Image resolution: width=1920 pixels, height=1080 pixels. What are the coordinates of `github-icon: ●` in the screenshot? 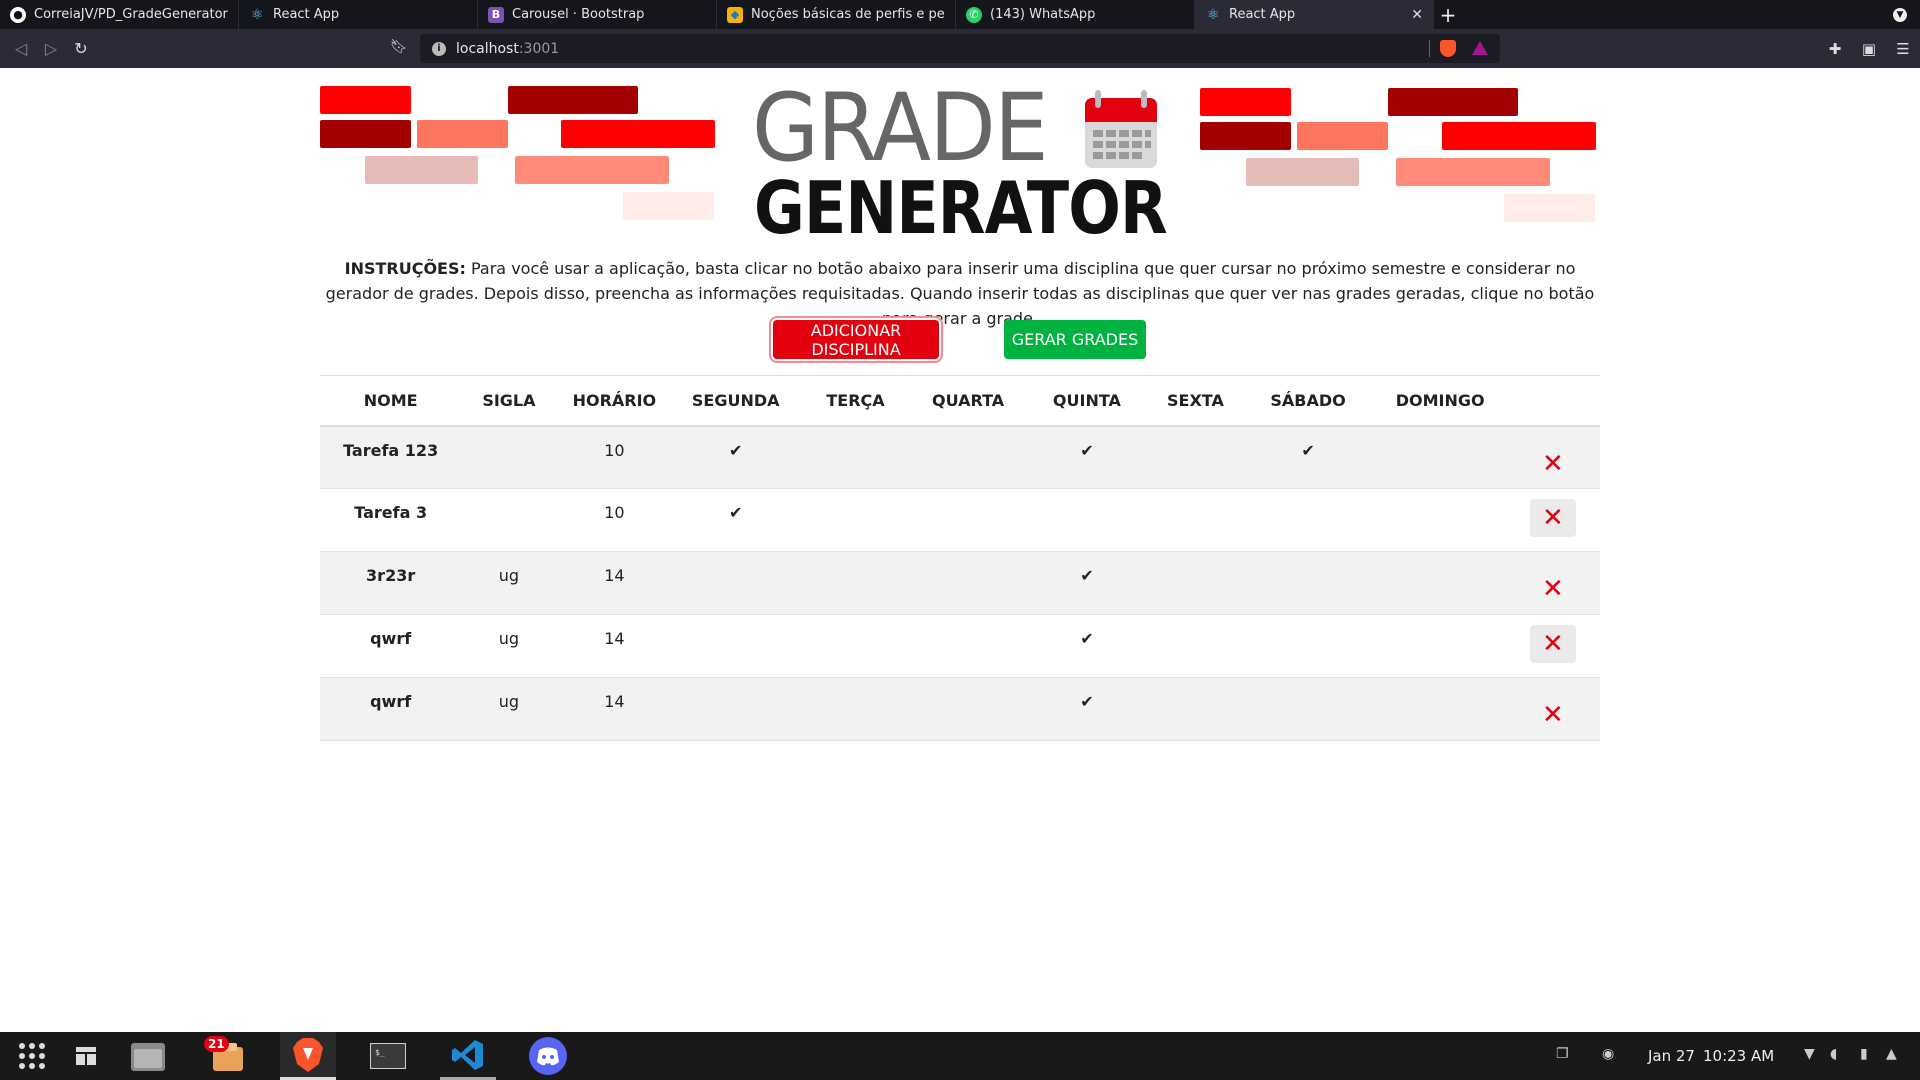 It's located at (18, 14).